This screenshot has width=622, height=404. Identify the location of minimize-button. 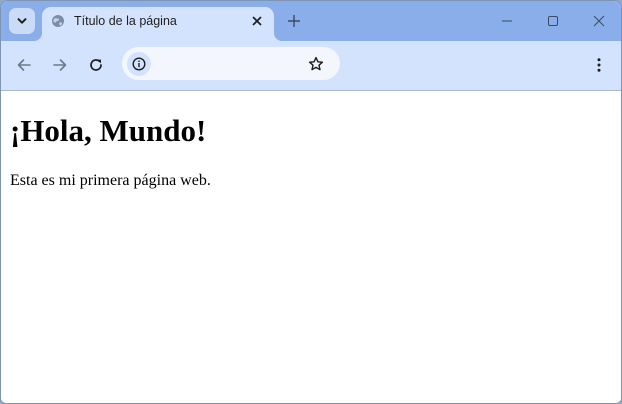
(507, 21).